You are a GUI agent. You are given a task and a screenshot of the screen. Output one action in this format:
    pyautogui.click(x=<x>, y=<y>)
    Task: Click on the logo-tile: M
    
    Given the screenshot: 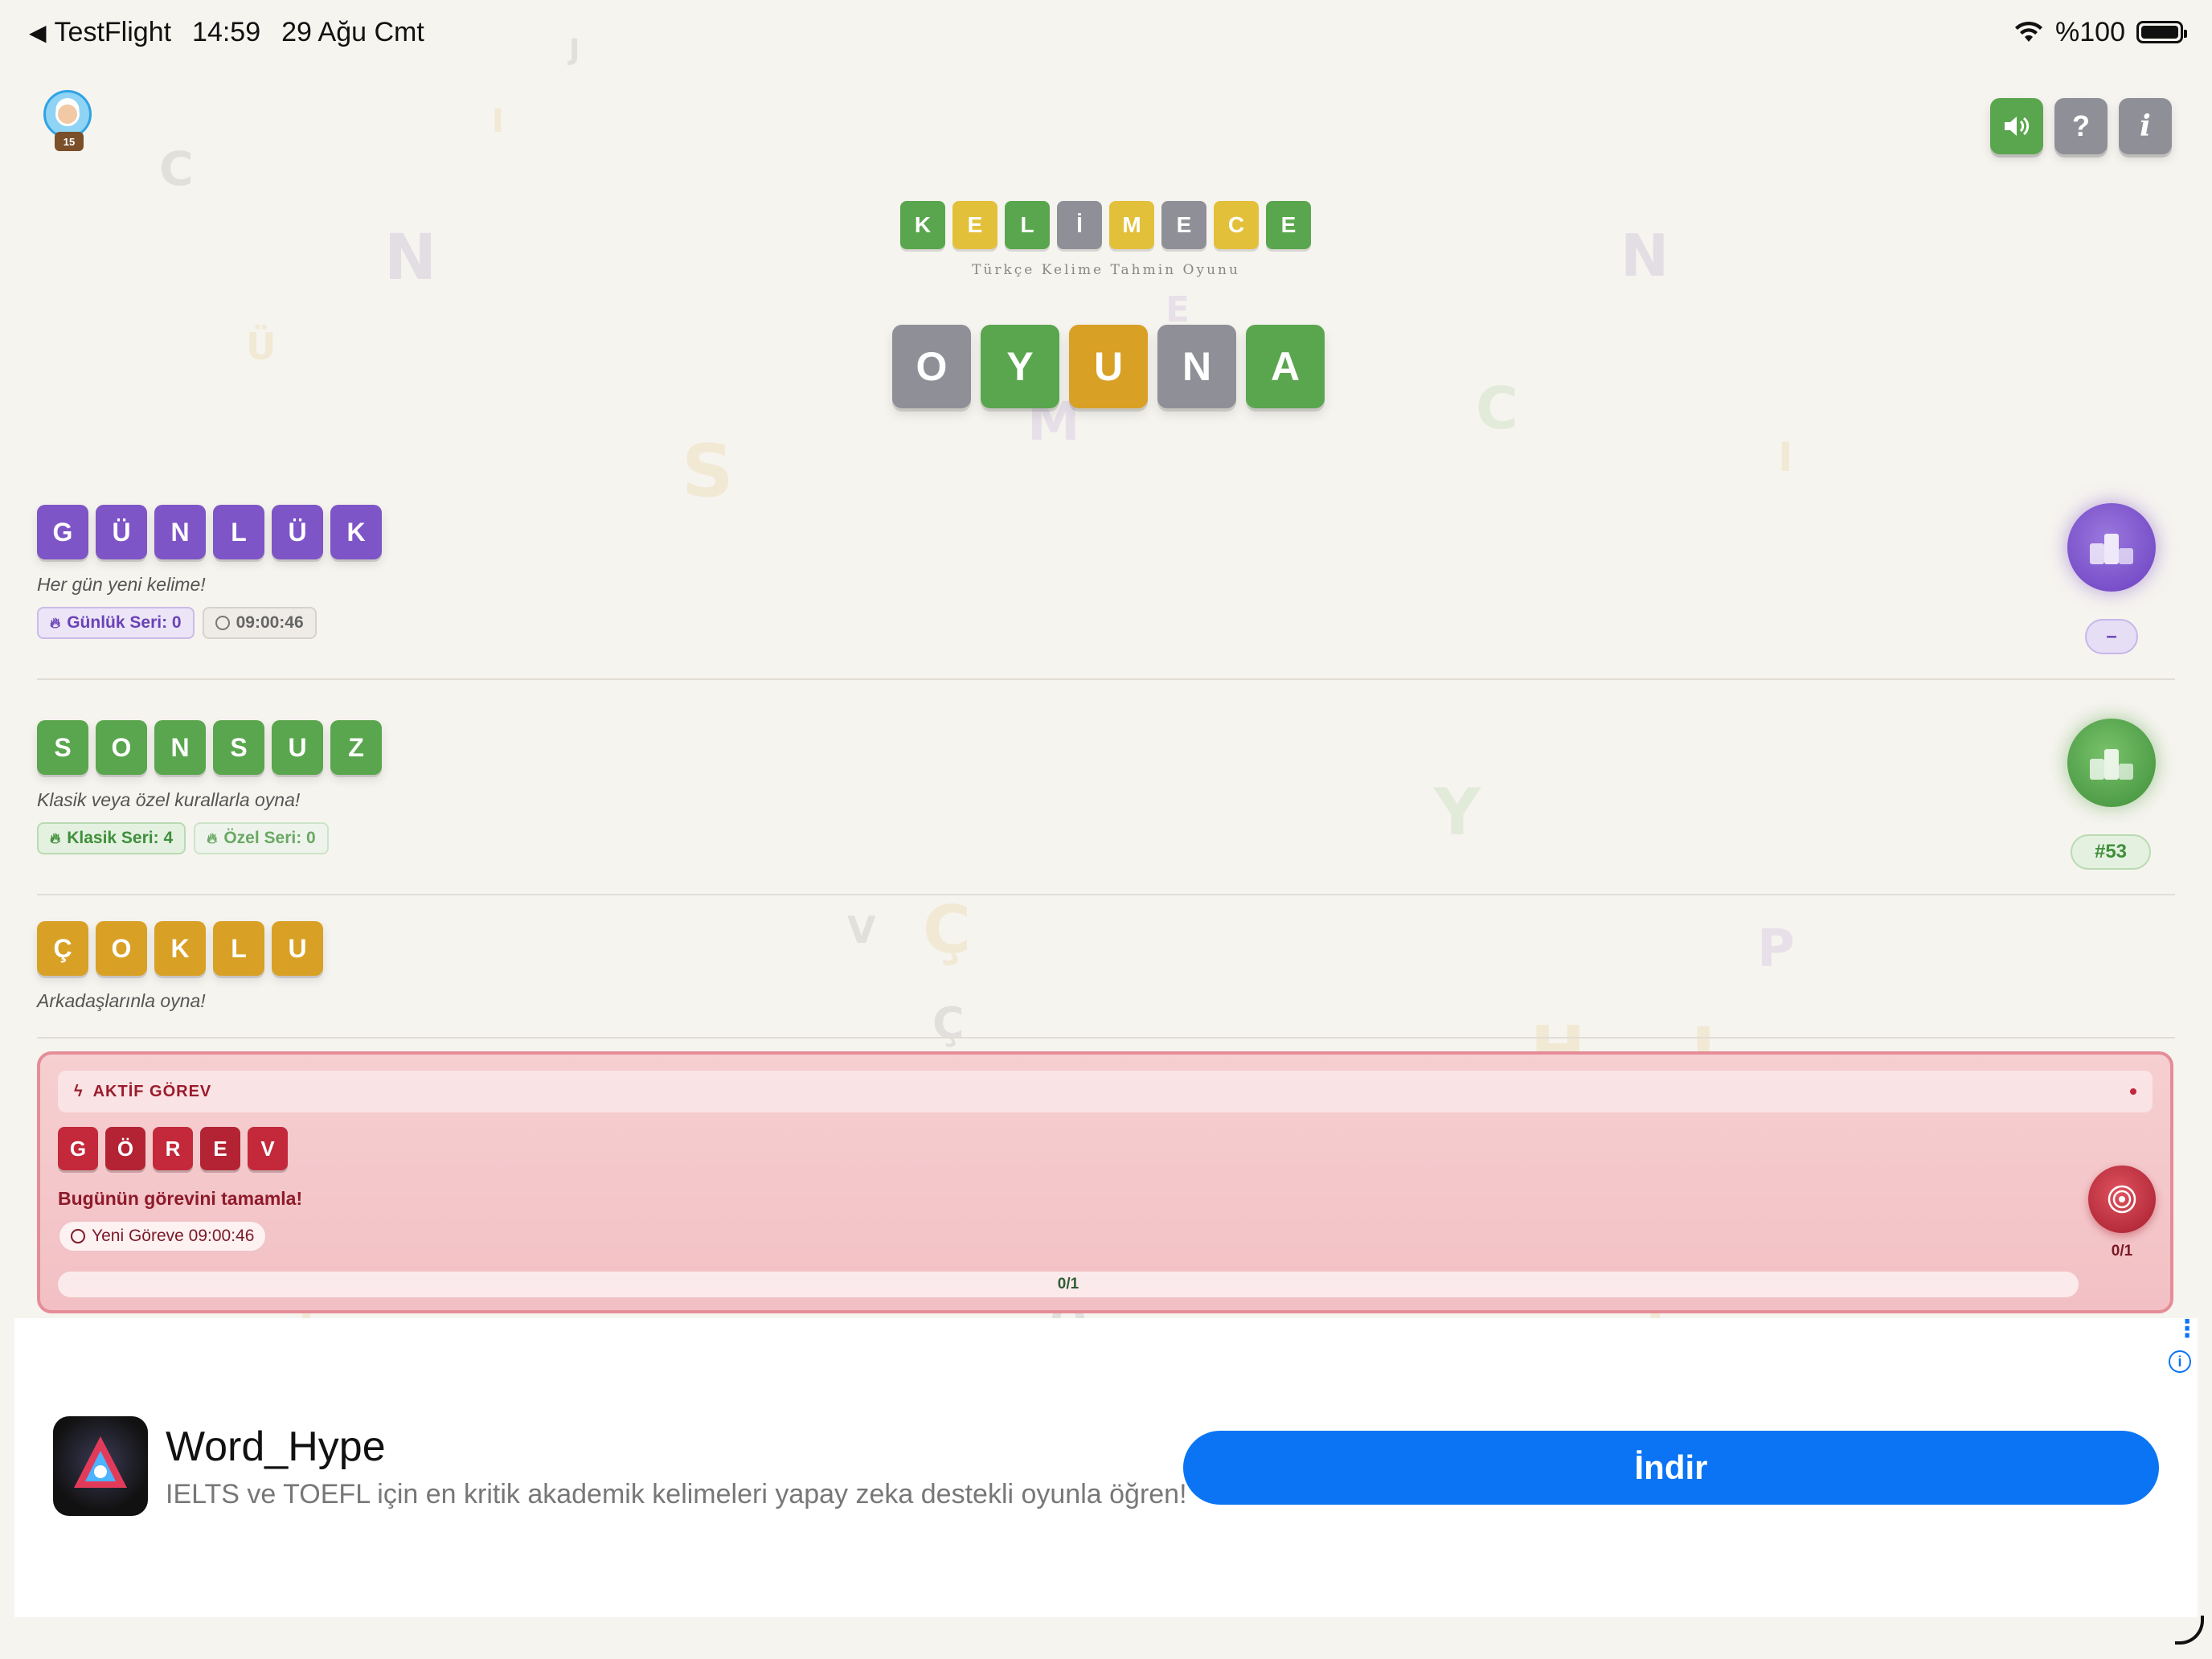 What is the action you would take?
    pyautogui.click(x=1131, y=225)
    